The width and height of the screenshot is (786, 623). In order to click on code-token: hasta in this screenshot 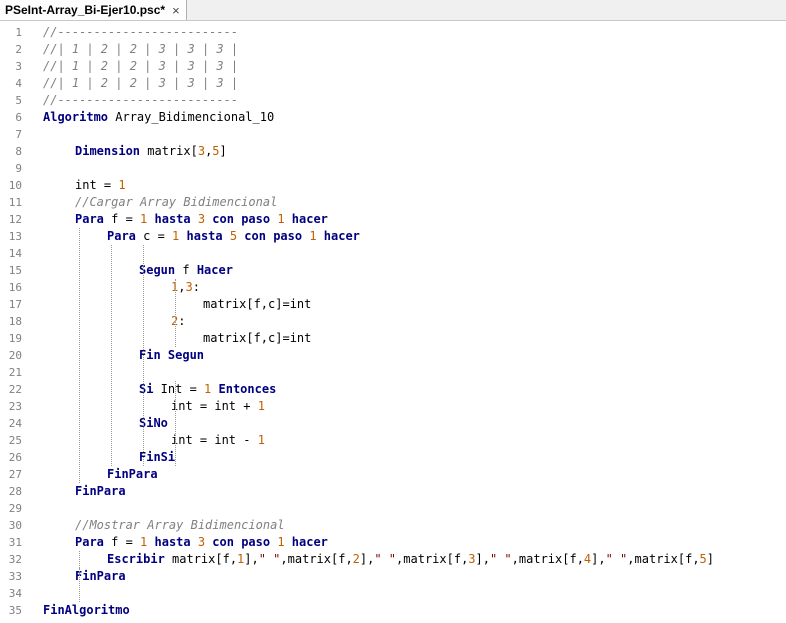, I will do `click(172, 219)`.